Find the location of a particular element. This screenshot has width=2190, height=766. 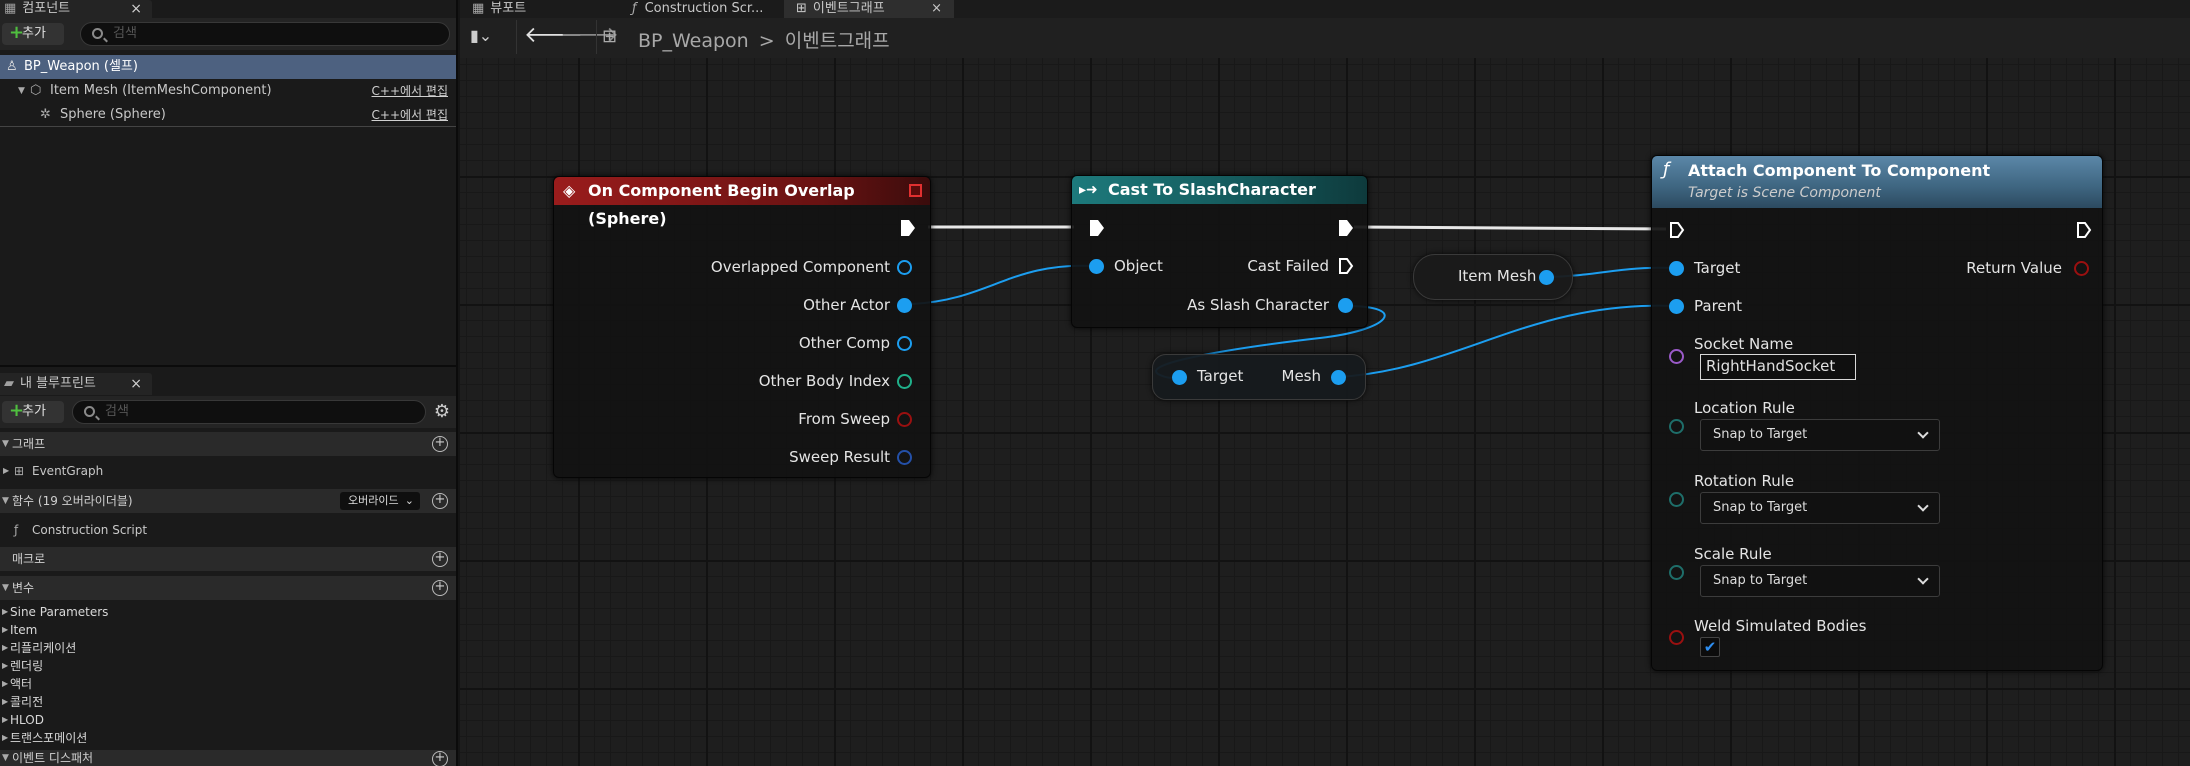

struct-pin is located at coordinates (904, 457).